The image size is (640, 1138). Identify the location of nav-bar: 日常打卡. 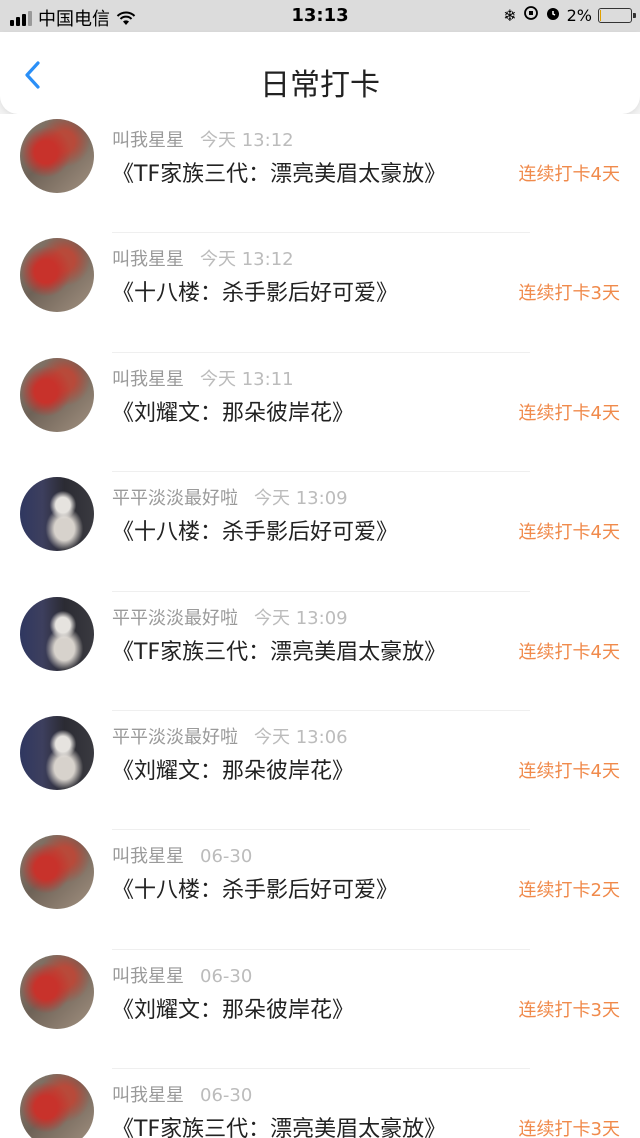
(320, 73).